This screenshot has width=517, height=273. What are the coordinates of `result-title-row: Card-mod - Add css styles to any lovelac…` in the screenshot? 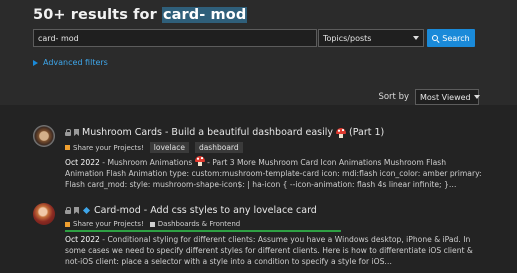 It's located at (191, 210).